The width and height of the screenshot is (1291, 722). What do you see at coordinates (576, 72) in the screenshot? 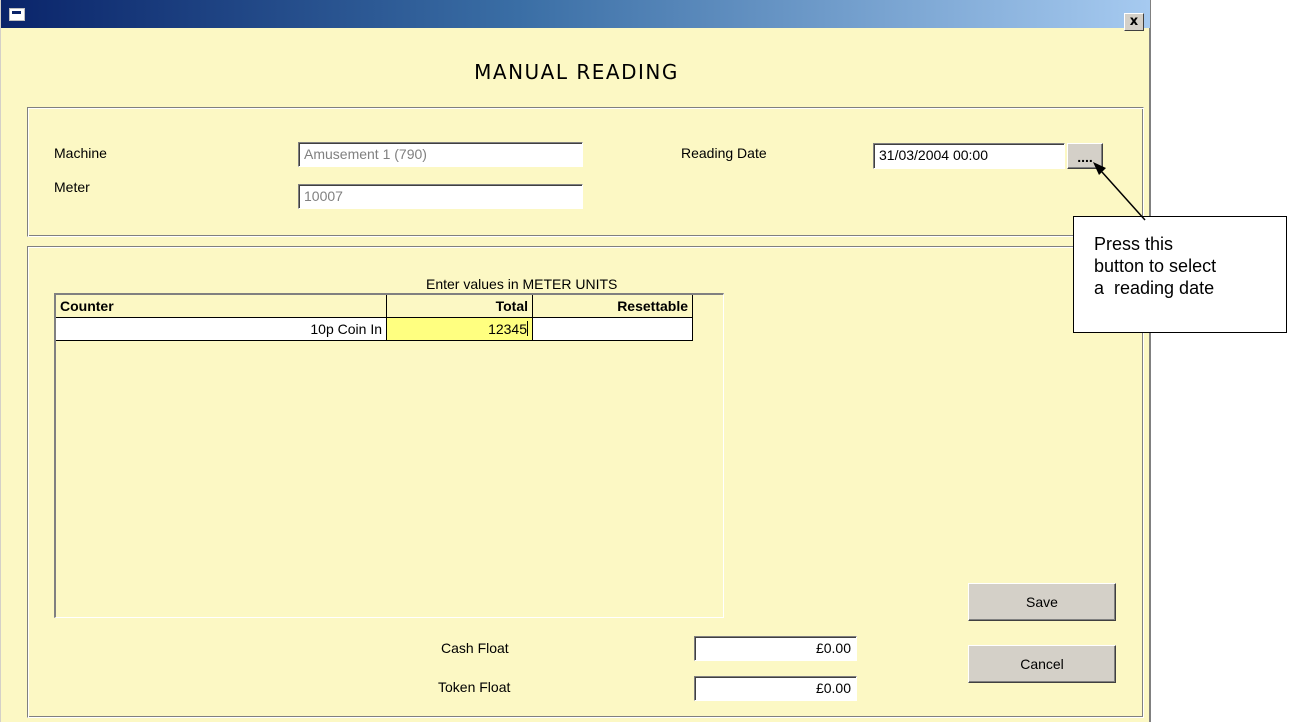
I see `page-title: MANUAL READING` at bounding box center [576, 72].